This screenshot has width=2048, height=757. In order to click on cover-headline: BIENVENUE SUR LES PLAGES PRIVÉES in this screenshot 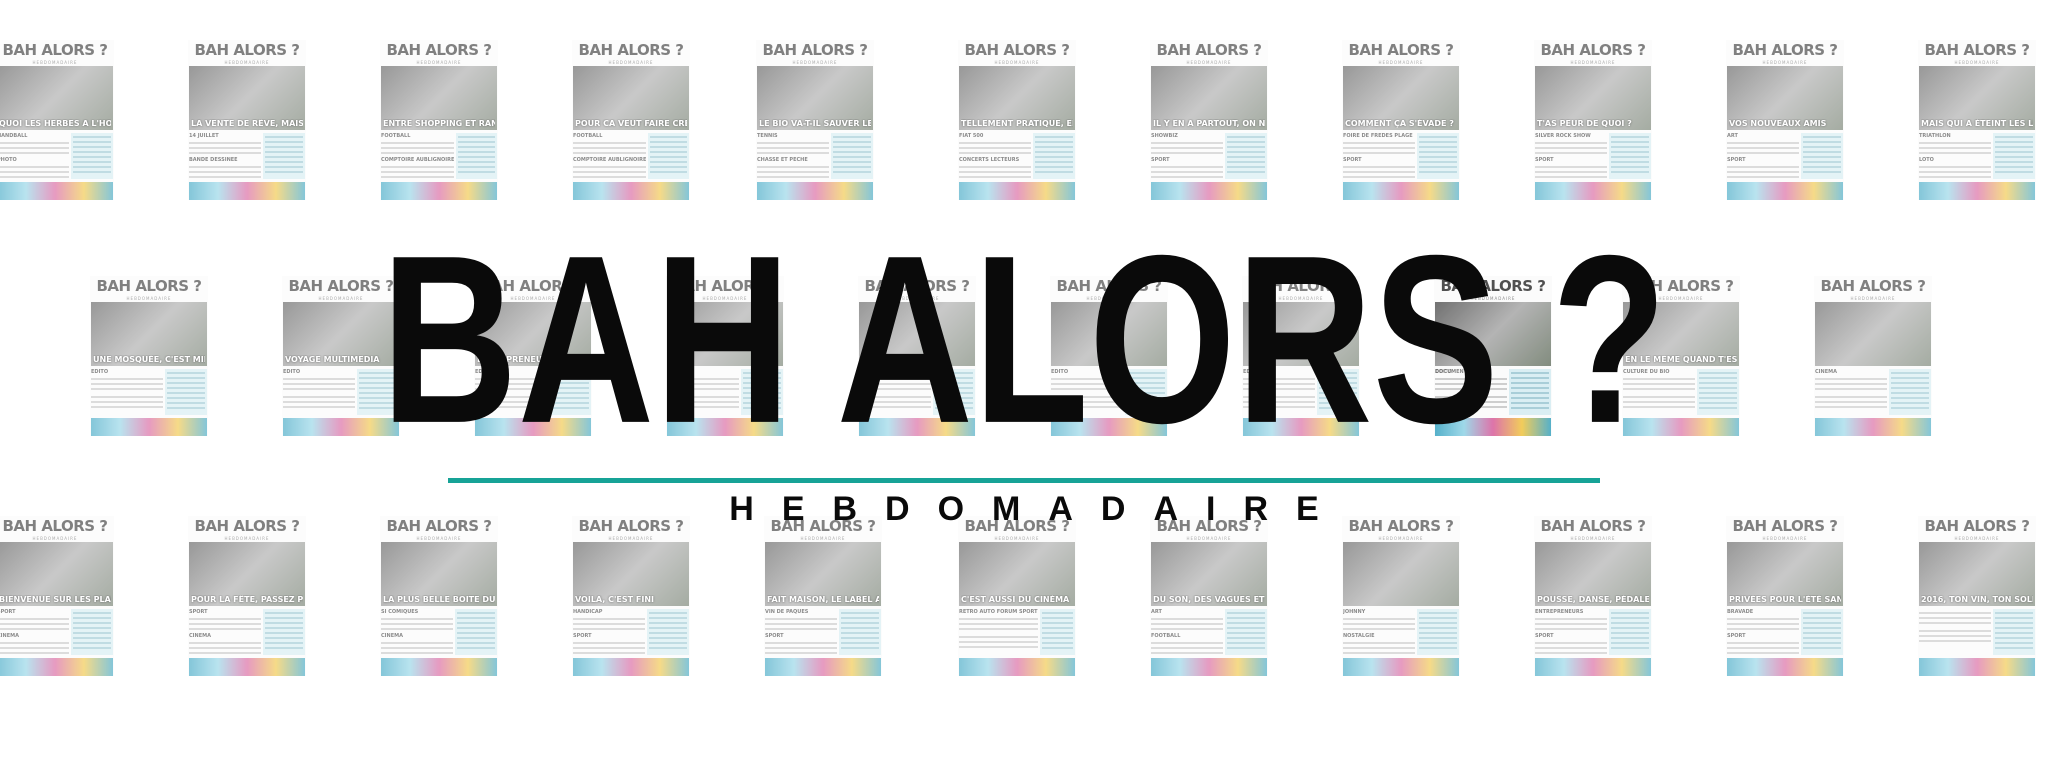, I will do `click(55, 599)`.